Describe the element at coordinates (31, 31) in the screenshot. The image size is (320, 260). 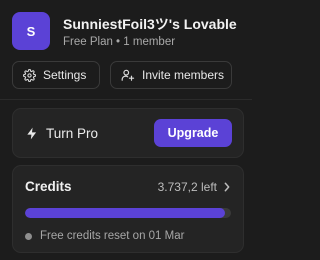
I see `workspace-avatar: S` at that location.